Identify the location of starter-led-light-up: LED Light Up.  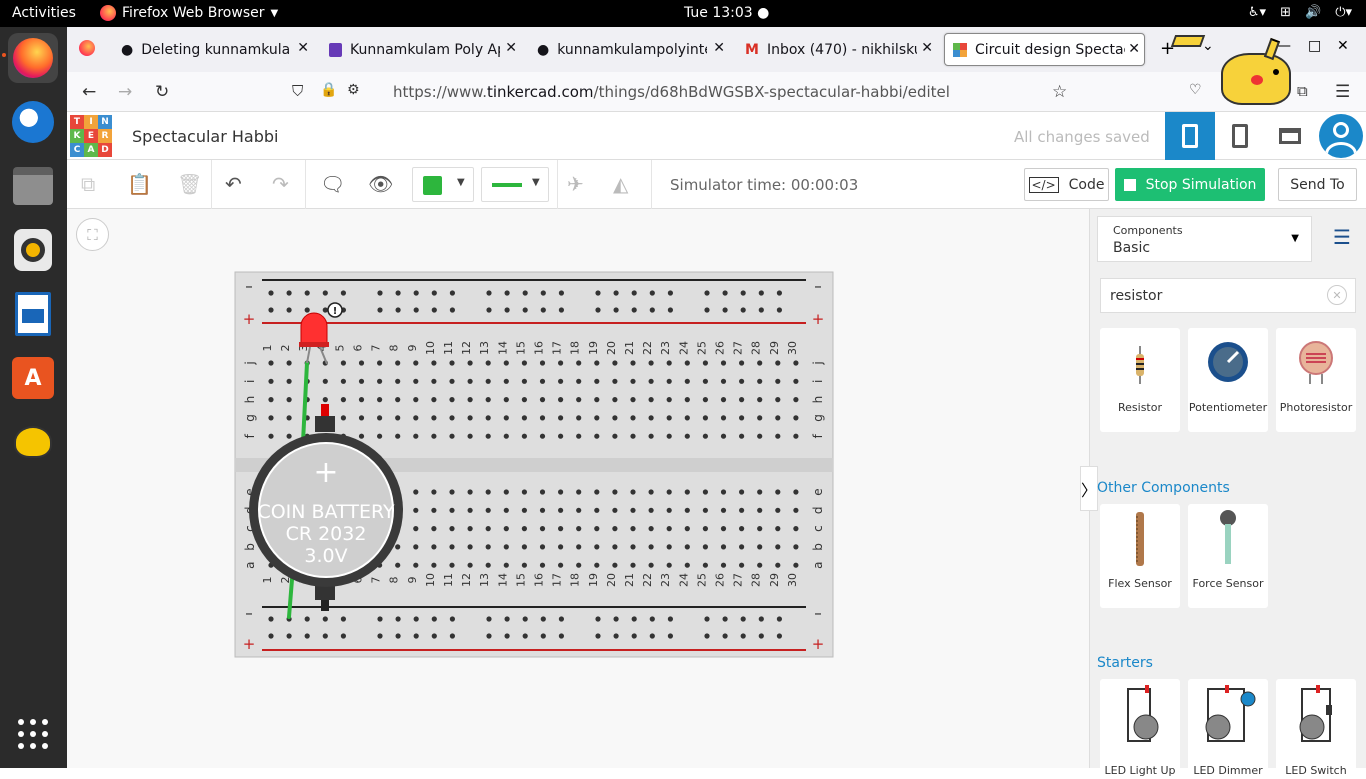
(1140, 729).